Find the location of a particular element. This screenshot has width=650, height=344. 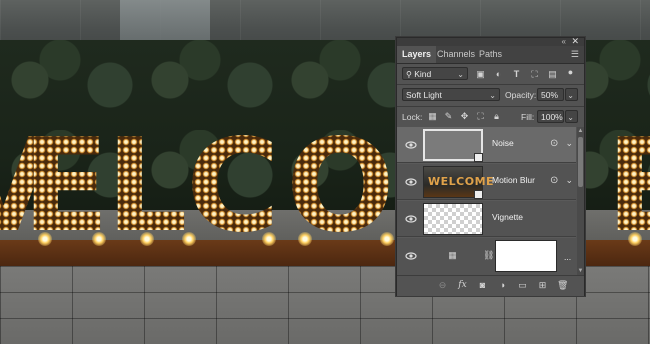

scroll-down-icon: ▼ is located at coordinates (580, 271).